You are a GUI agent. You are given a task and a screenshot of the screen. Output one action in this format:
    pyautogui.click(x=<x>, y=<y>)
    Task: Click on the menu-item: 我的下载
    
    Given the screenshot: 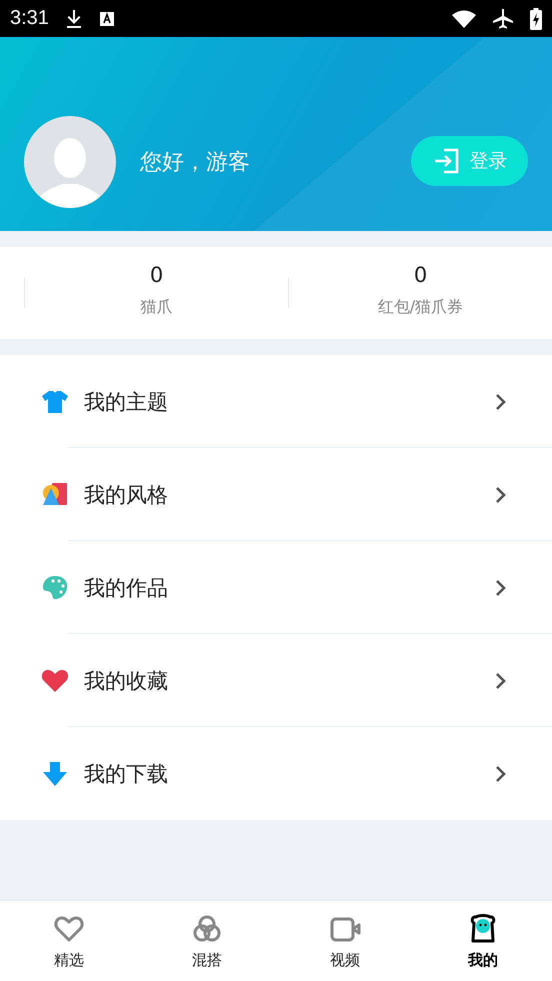 What is the action you would take?
    pyautogui.click(x=276, y=773)
    